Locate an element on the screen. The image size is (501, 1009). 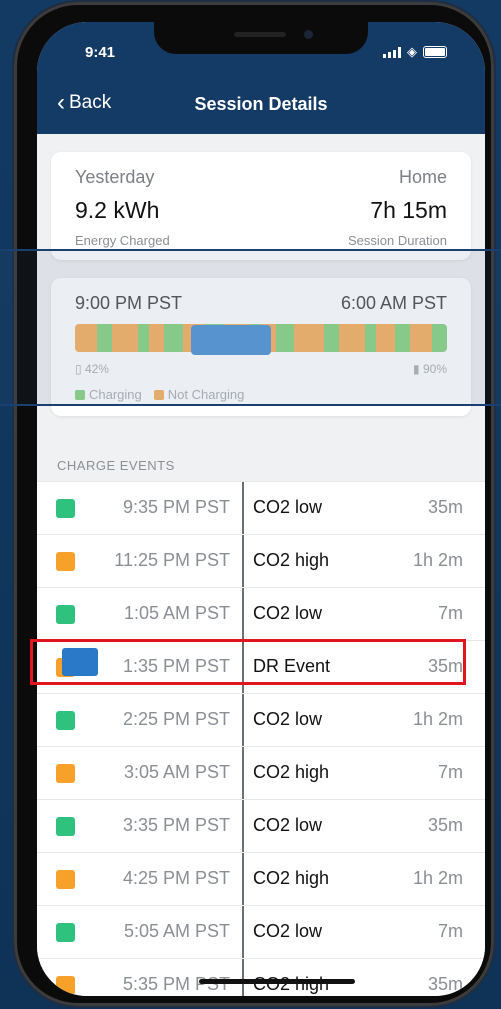
legend-not-charging: Not Charging is located at coordinates (199, 394).